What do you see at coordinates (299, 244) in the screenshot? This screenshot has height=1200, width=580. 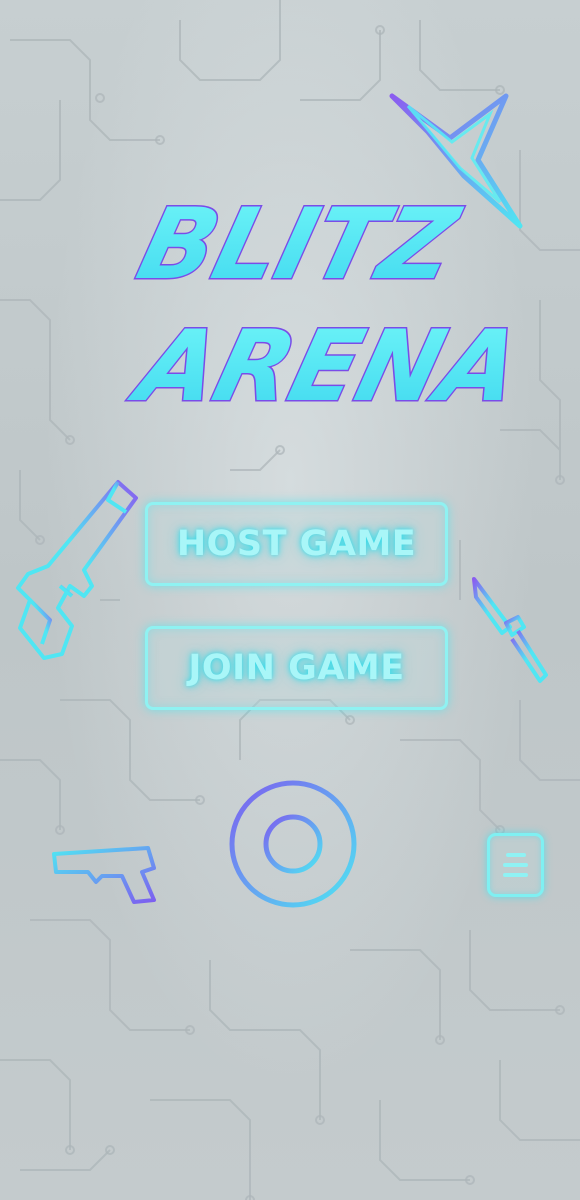 I see `title-line1: BLITZ` at bounding box center [299, 244].